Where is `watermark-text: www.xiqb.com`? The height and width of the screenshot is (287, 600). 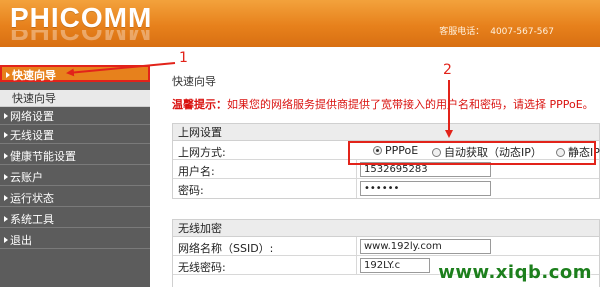 watermark-text: www.xiqb.com is located at coordinates (515, 272).